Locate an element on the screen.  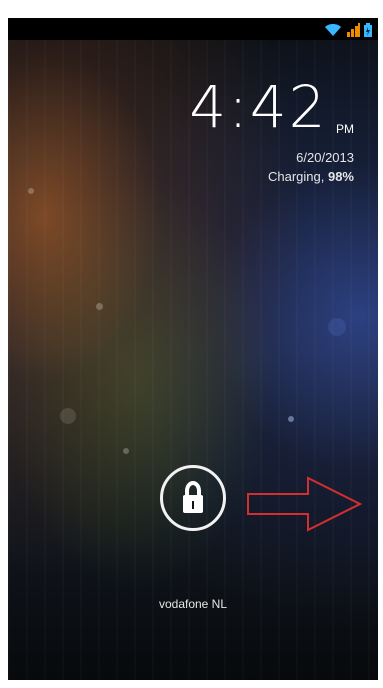
date-text: 6/20/2013 is located at coordinates (325, 157).